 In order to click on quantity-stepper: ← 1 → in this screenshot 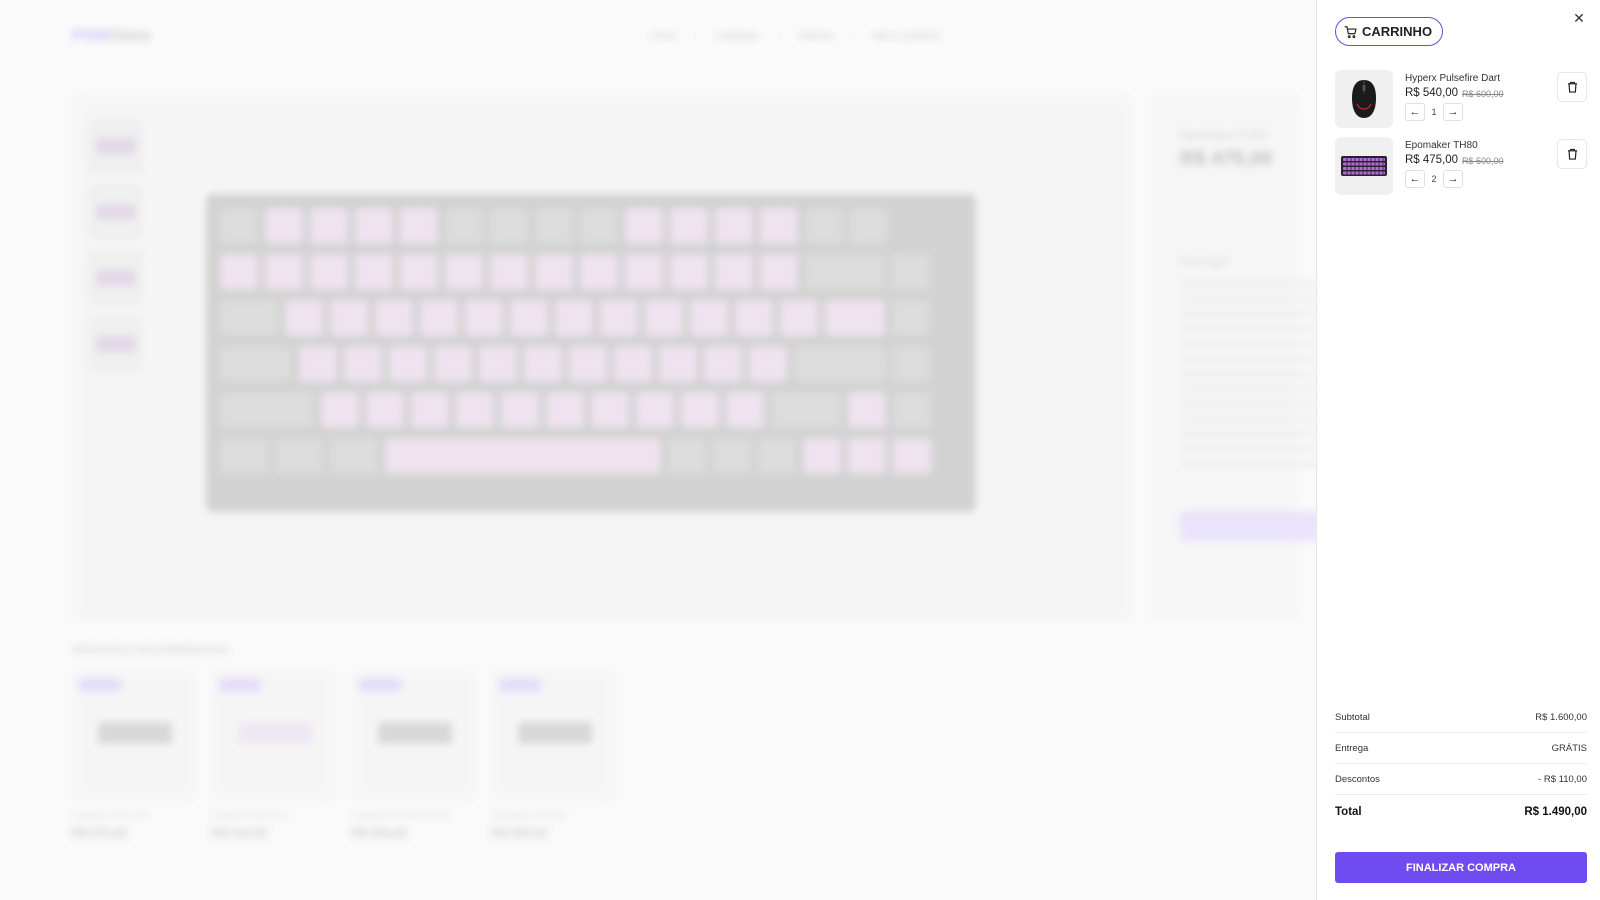, I will do `click(1434, 112)`.